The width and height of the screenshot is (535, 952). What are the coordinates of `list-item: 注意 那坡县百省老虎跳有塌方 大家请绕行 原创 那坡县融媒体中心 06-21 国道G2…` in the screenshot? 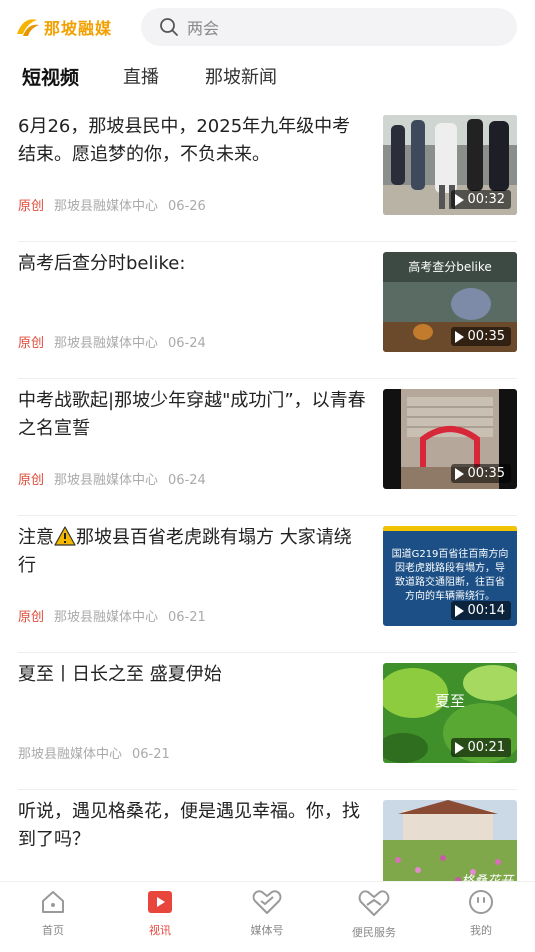 It's located at (267, 584).